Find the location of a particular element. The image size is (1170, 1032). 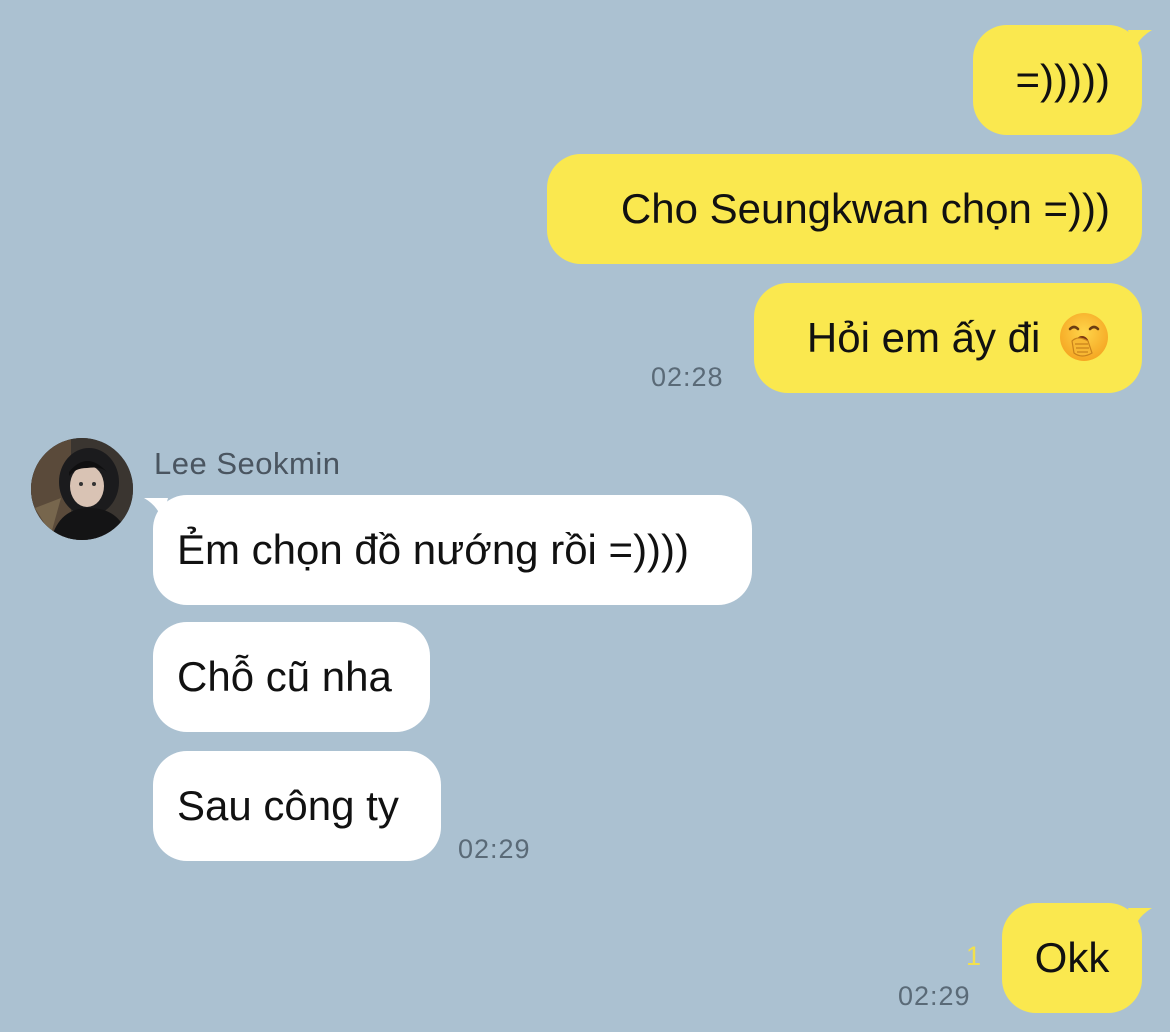

incoming-message: Chỗ cũ nha is located at coordinates (291, 677).